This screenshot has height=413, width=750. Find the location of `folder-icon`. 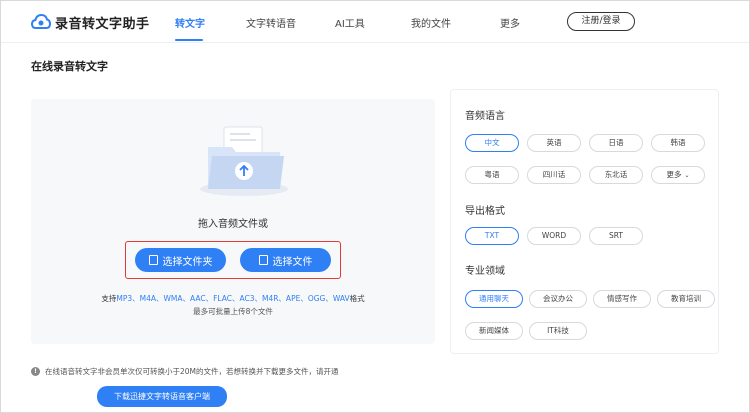

folder-icon is located at coordinates (153, 260).